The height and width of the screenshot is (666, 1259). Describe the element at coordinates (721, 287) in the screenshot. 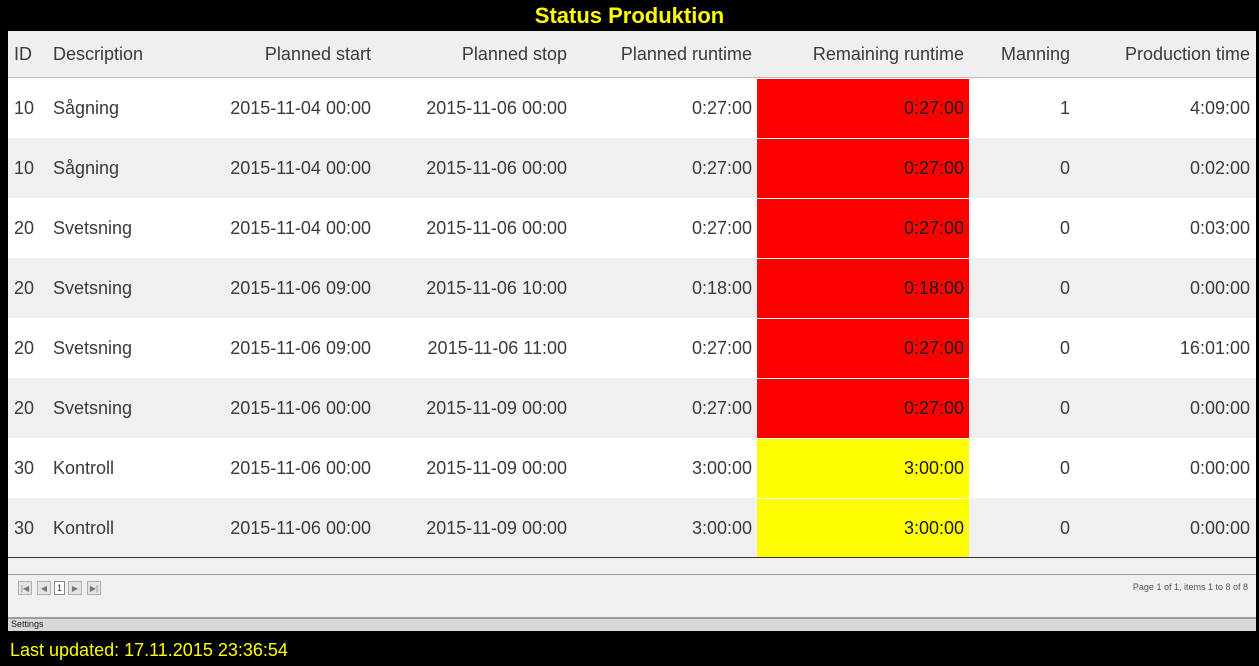

I see `cell-planned-runtime: 0:18:00` at that location.